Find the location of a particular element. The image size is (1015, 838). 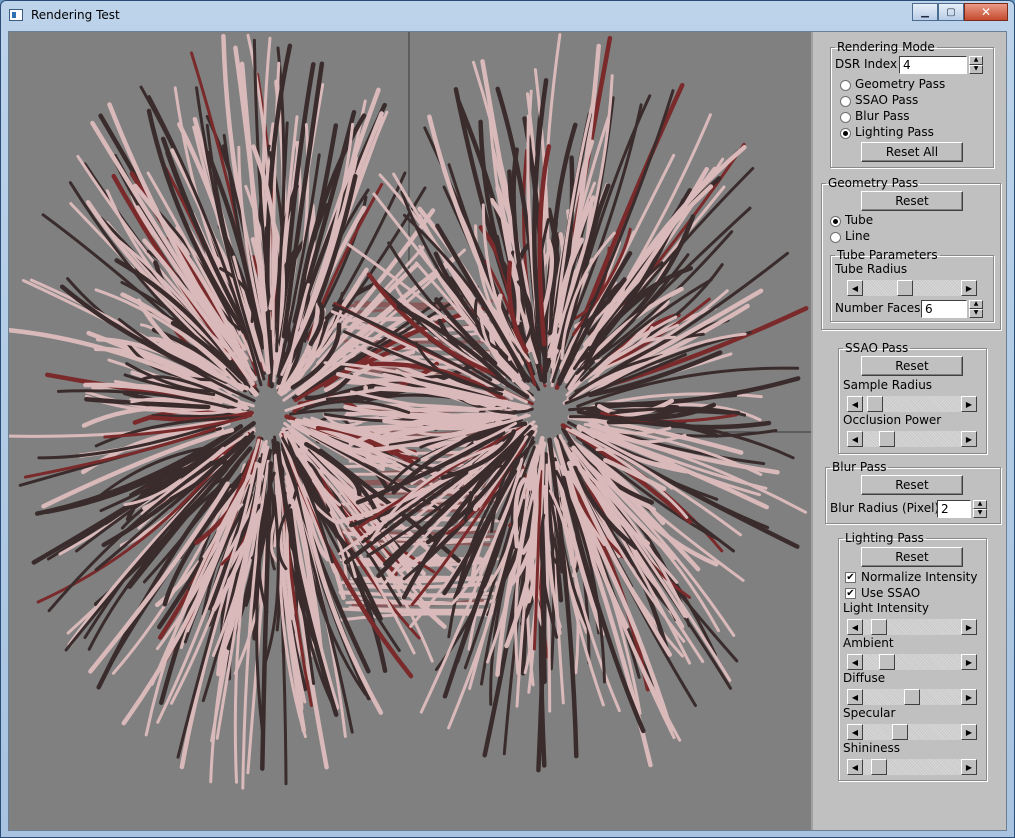

tube-parameters-legend: Tube Parameters is located at coordinates (887, 255).